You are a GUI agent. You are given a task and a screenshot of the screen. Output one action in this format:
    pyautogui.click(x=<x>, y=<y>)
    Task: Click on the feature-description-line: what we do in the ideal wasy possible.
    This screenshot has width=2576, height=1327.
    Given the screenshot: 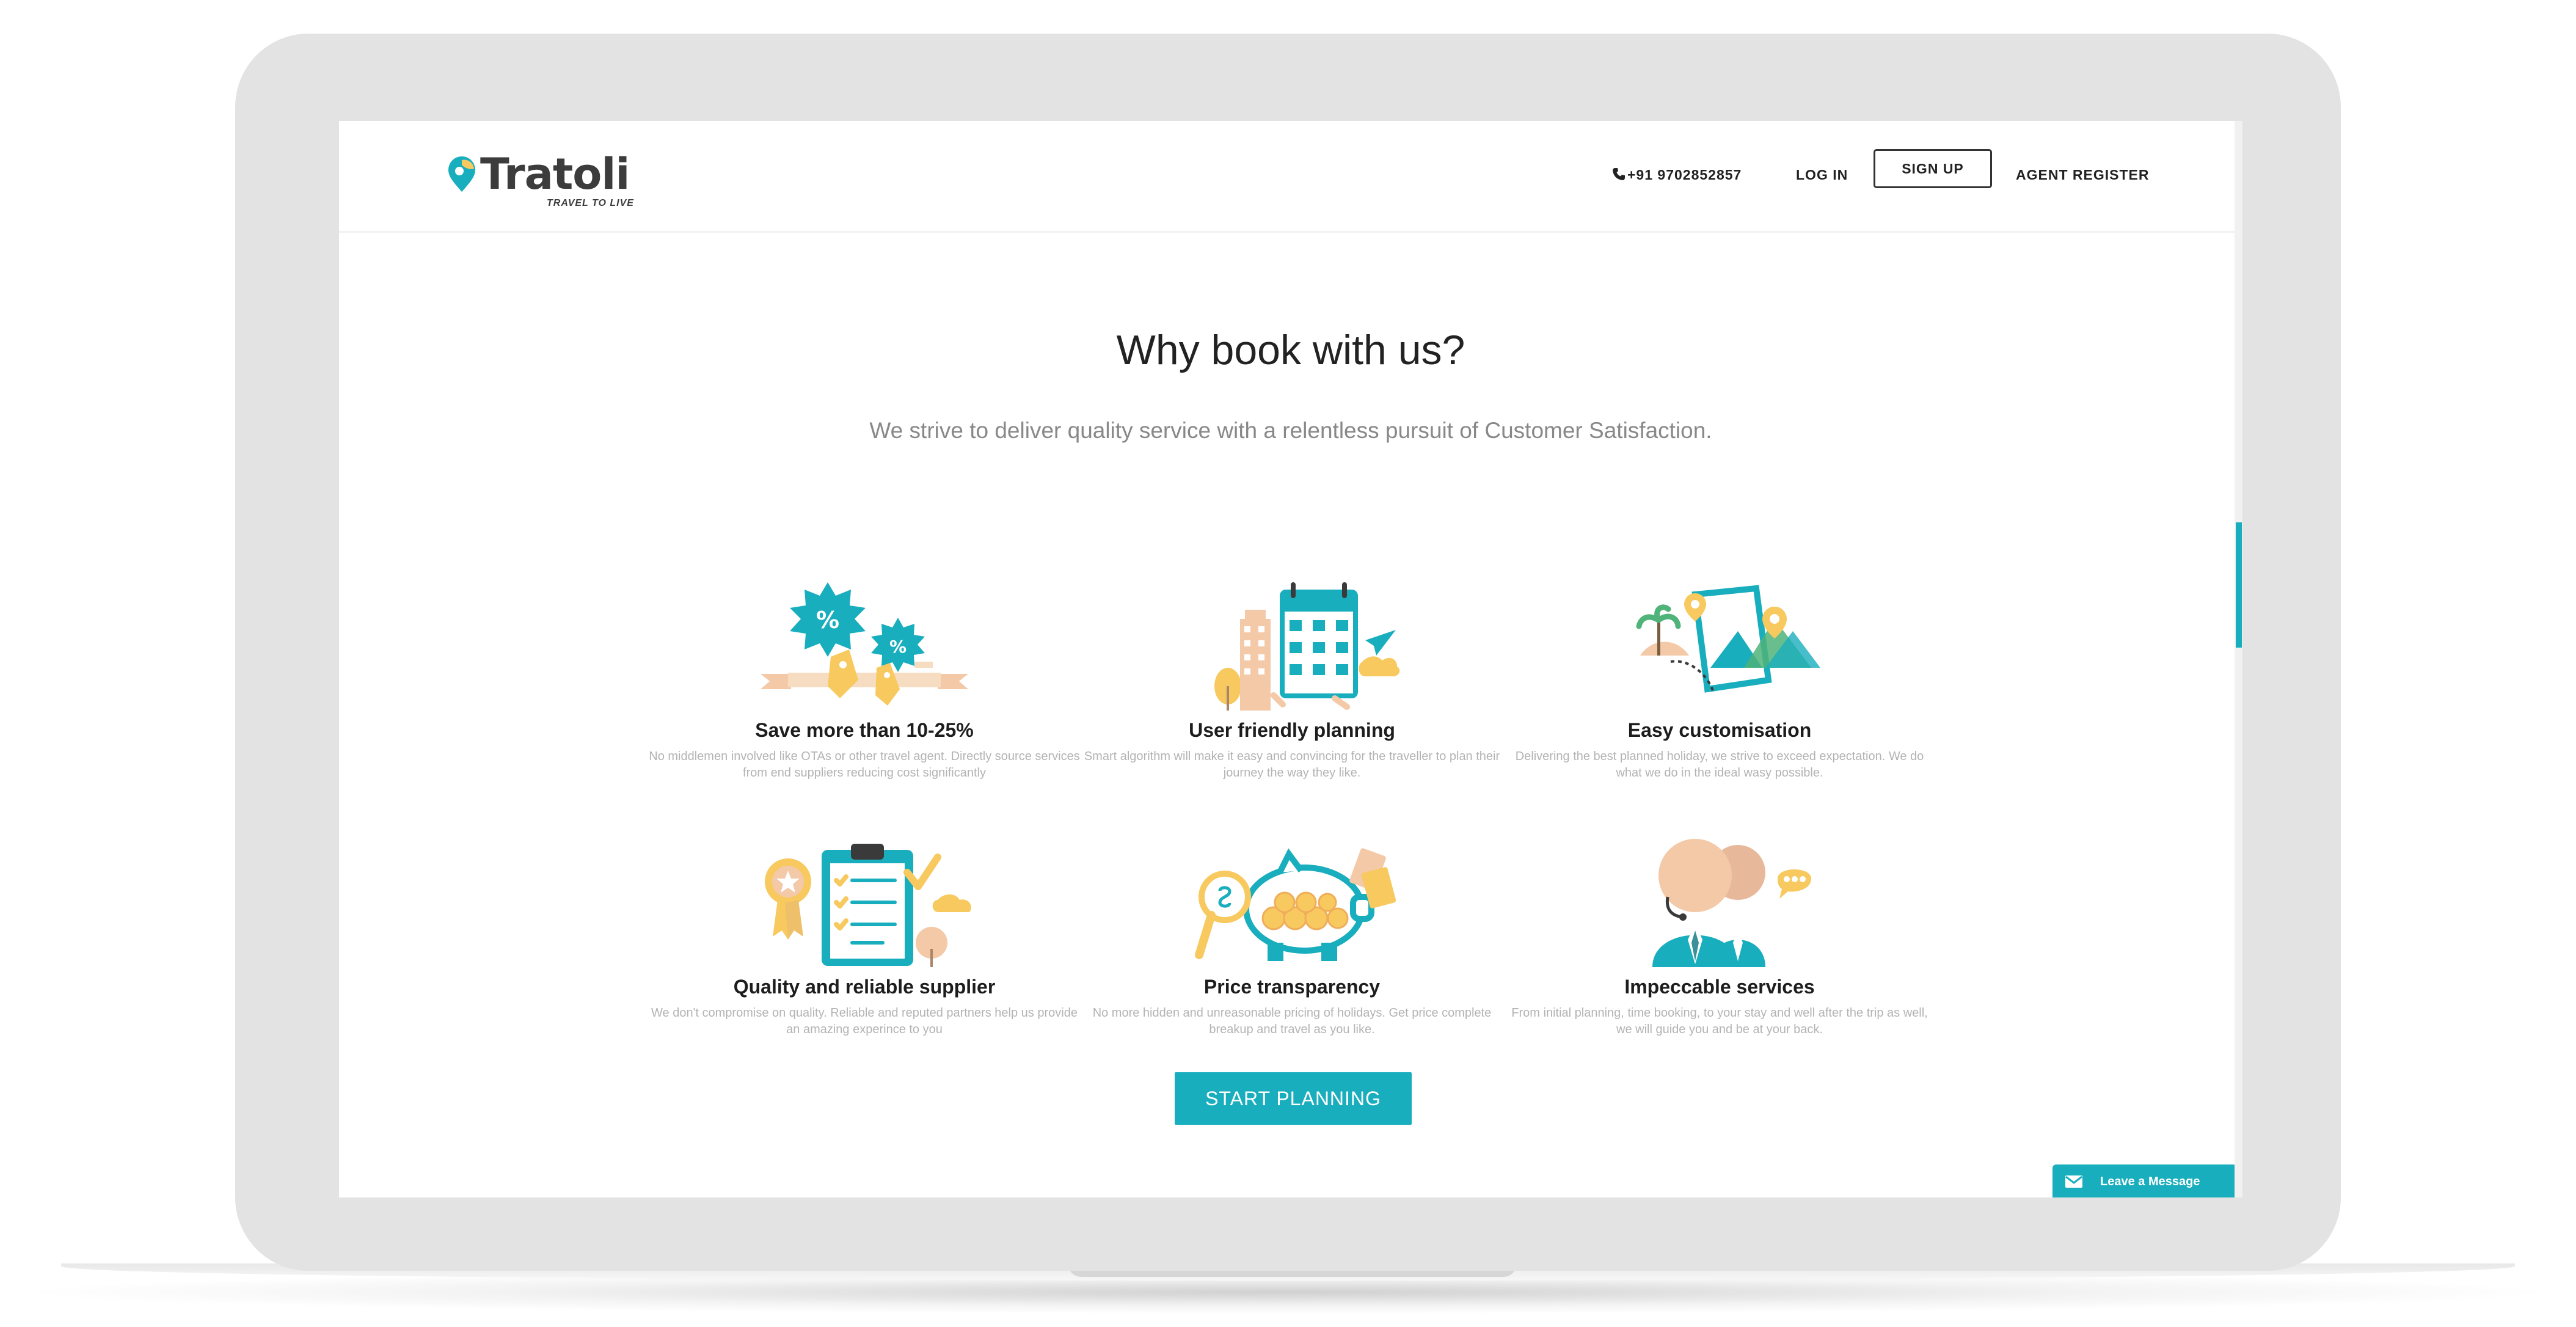 What is the action you would take?
    pyautogui.click(x=1719, y=773)
    